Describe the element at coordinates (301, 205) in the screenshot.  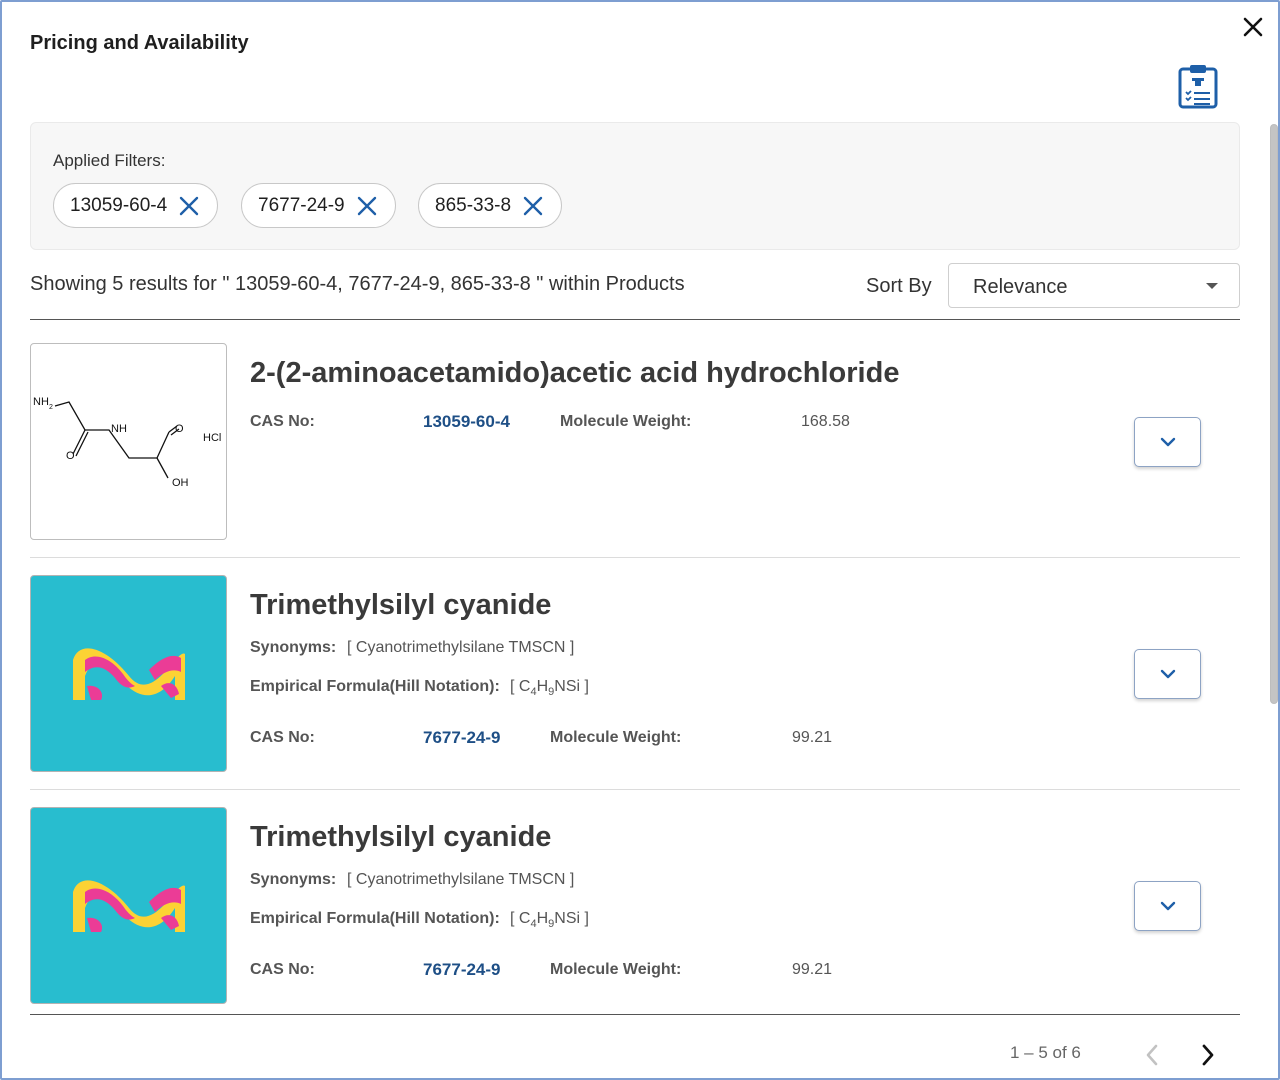
I see `filter-chip-label: 7677-24-9` at that location.